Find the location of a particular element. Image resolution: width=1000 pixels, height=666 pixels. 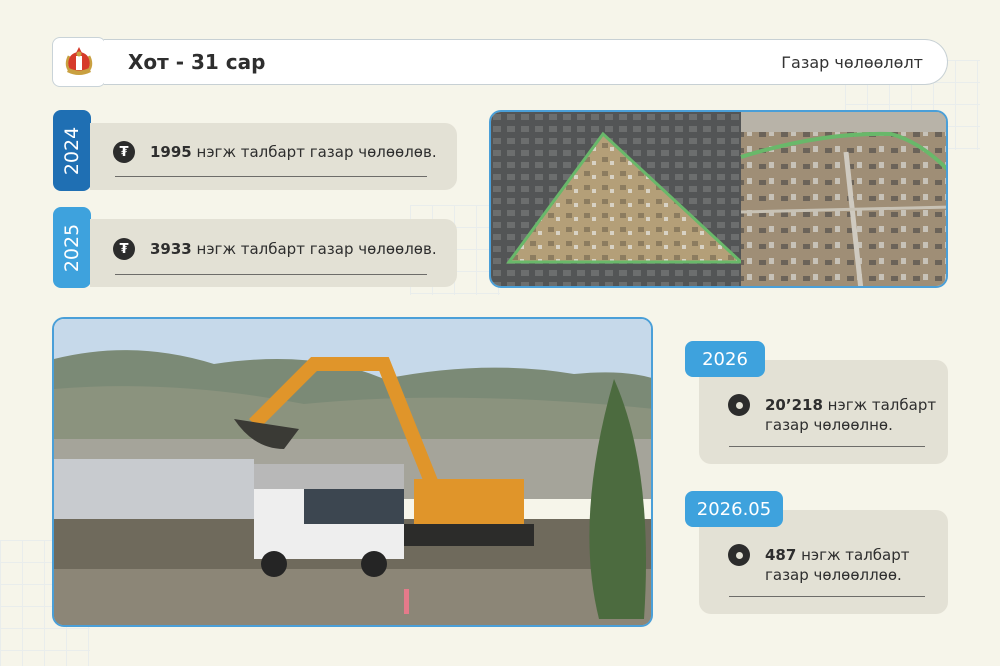

info-text: 3933 нэгж талбарт газар чөлөөлөв. is located at coordinates (293, 249).